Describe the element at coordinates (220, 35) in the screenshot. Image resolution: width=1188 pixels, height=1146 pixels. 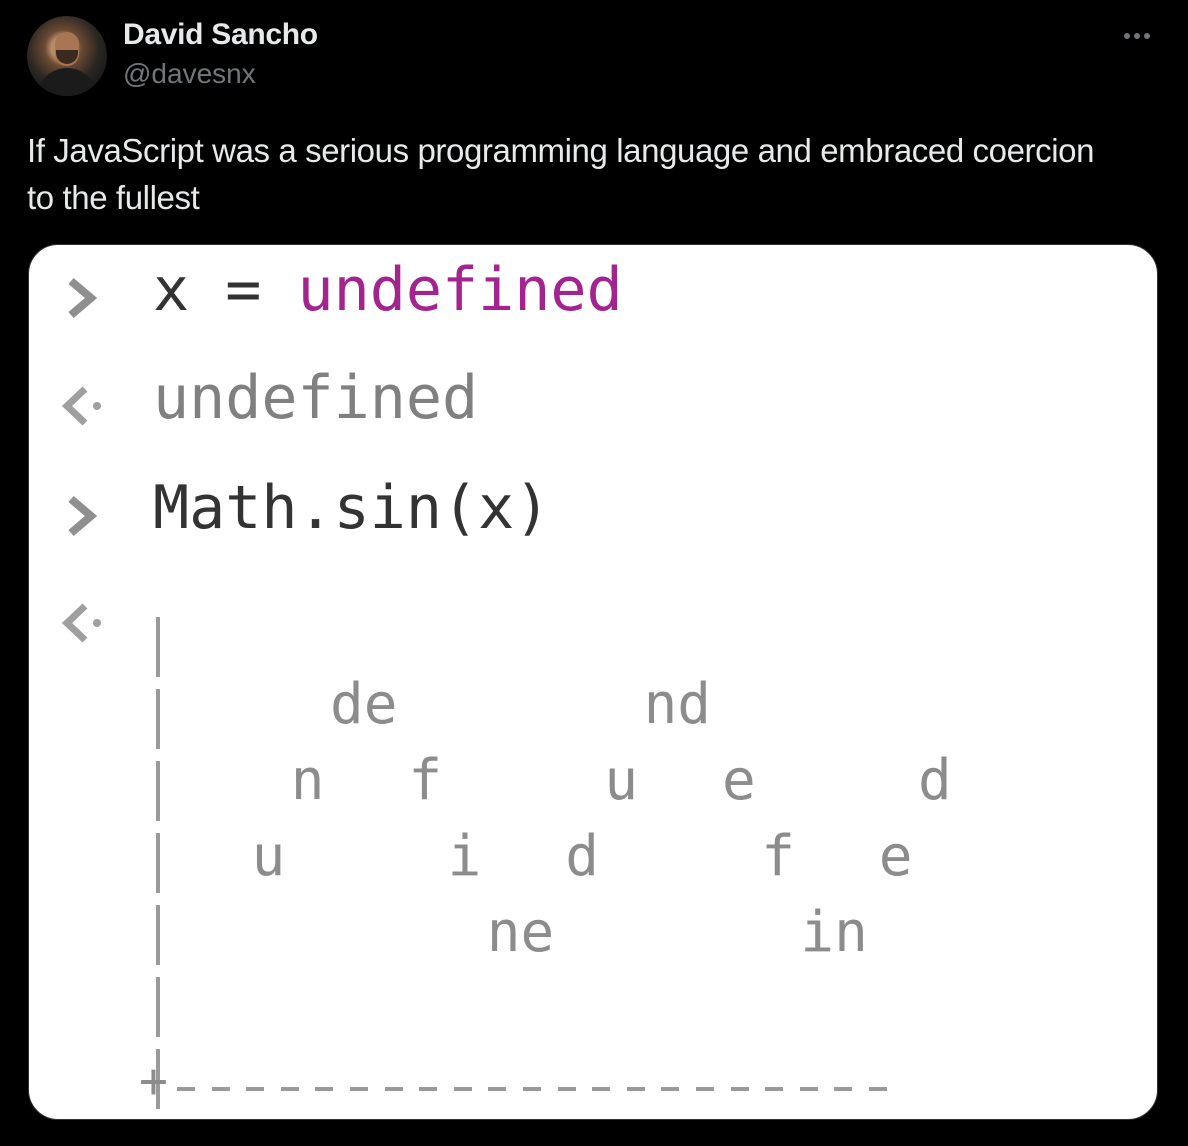
I see `author-name: David Sancho` at that location.